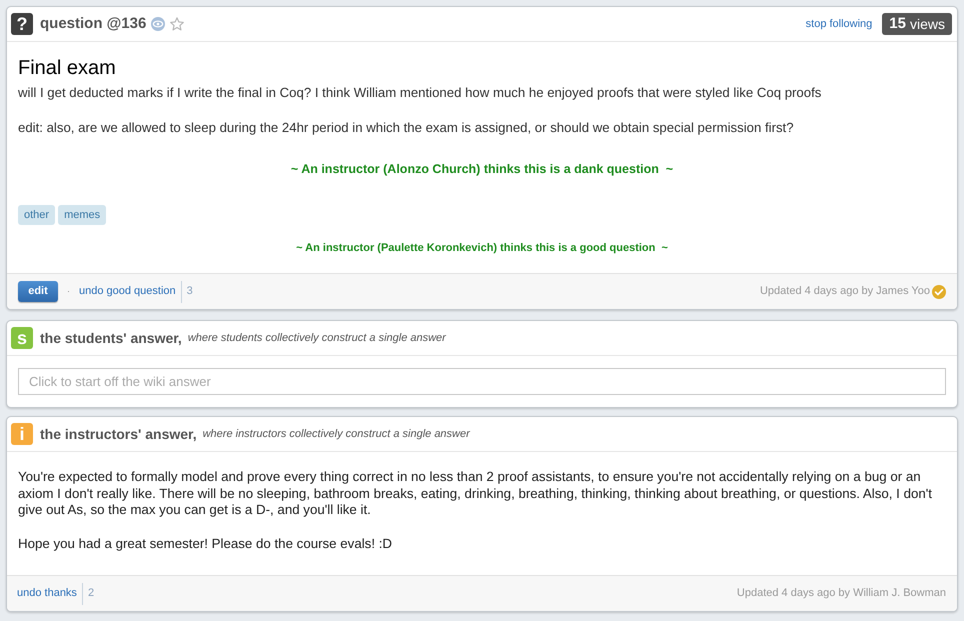 Image resolution: width=964 pixels, height=621 pixels. What do you see at coordinates (845, 292) in the screenshot?
I see `updated-info: Updated 4 days ago by James Yoo` at bounding box center [845, 292].